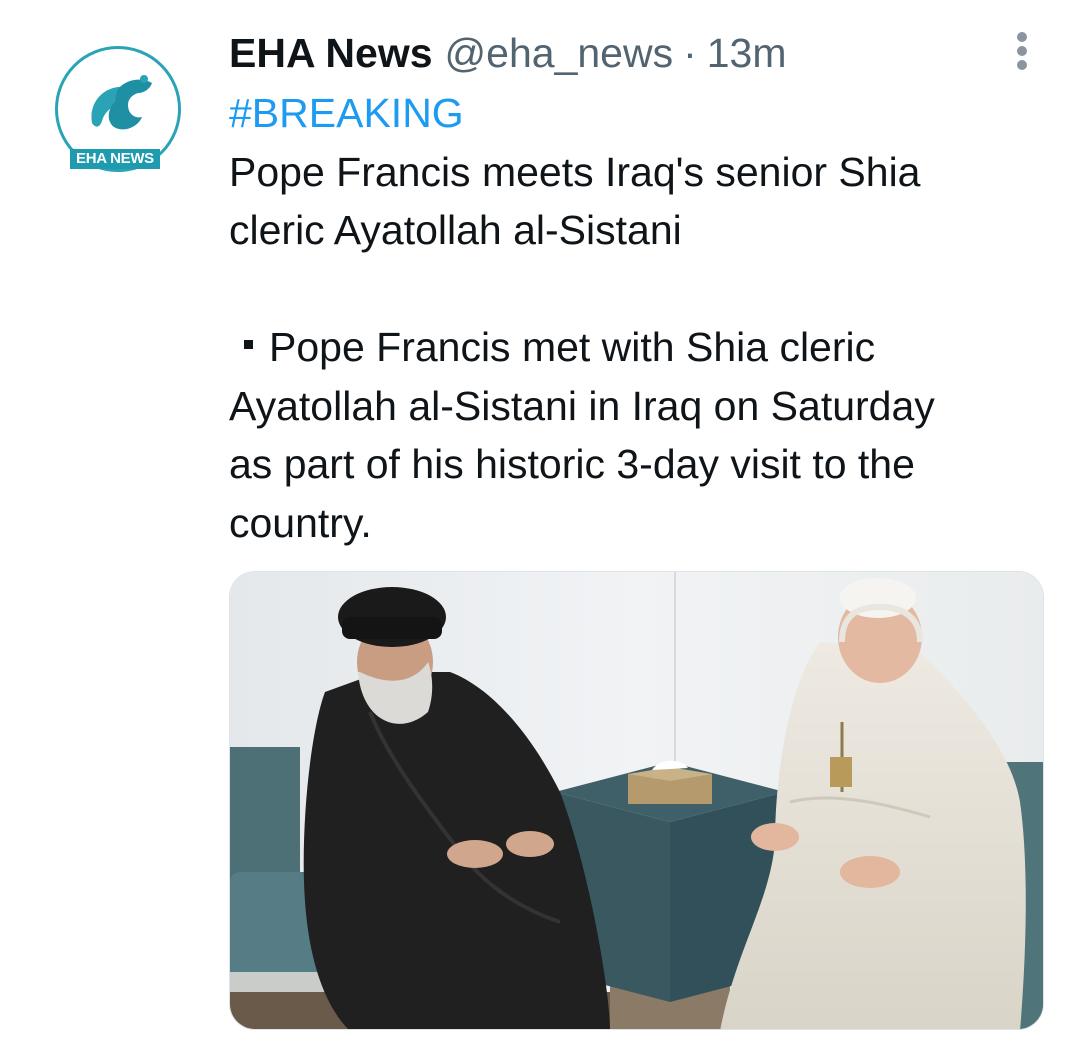 The image size is (1080, 1039). Describe the element at coordinates (455, 230) in the screenshot. I see `headline-line: cleric Ayatollah al-Sistani` at that location.